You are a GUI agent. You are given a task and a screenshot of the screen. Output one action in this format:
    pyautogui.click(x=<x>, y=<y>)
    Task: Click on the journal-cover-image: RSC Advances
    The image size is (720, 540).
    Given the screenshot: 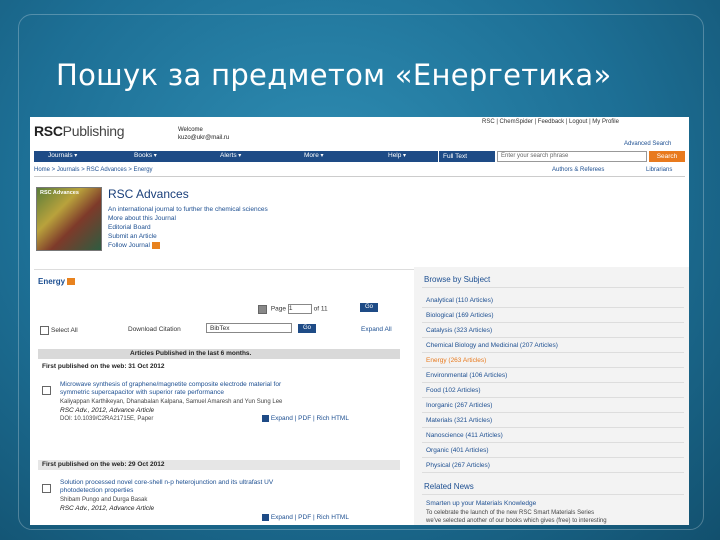 What is the action you would take?
    pyautogui.click(x=69, y=219)
    